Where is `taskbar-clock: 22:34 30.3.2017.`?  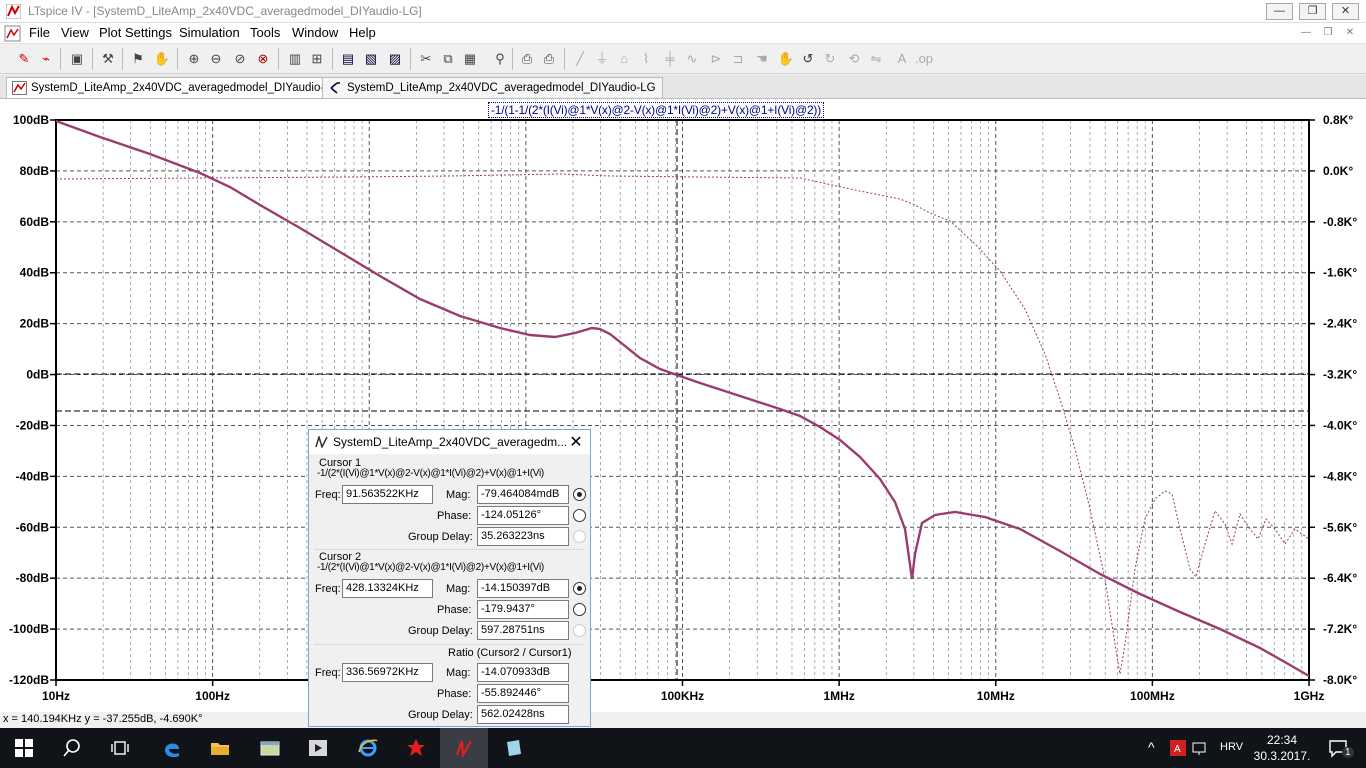
taskbar-clock: 22:34 30.3.2017. is located at coordinates (1282, 748).